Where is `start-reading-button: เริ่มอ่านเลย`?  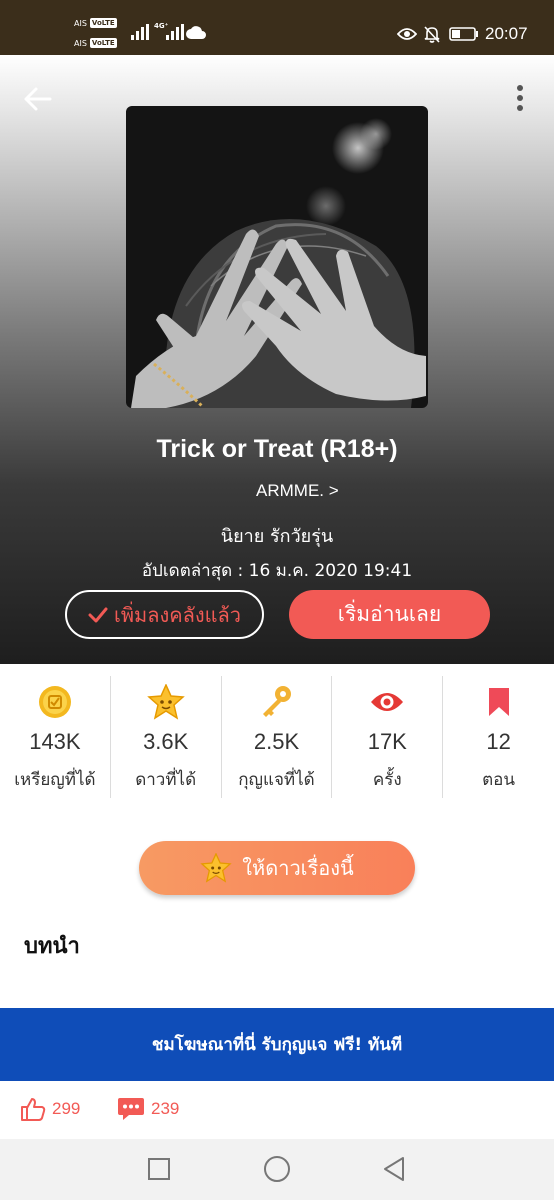 start-reading-button: เริ่มอ่านเลย is located at coordinates (389, 614).